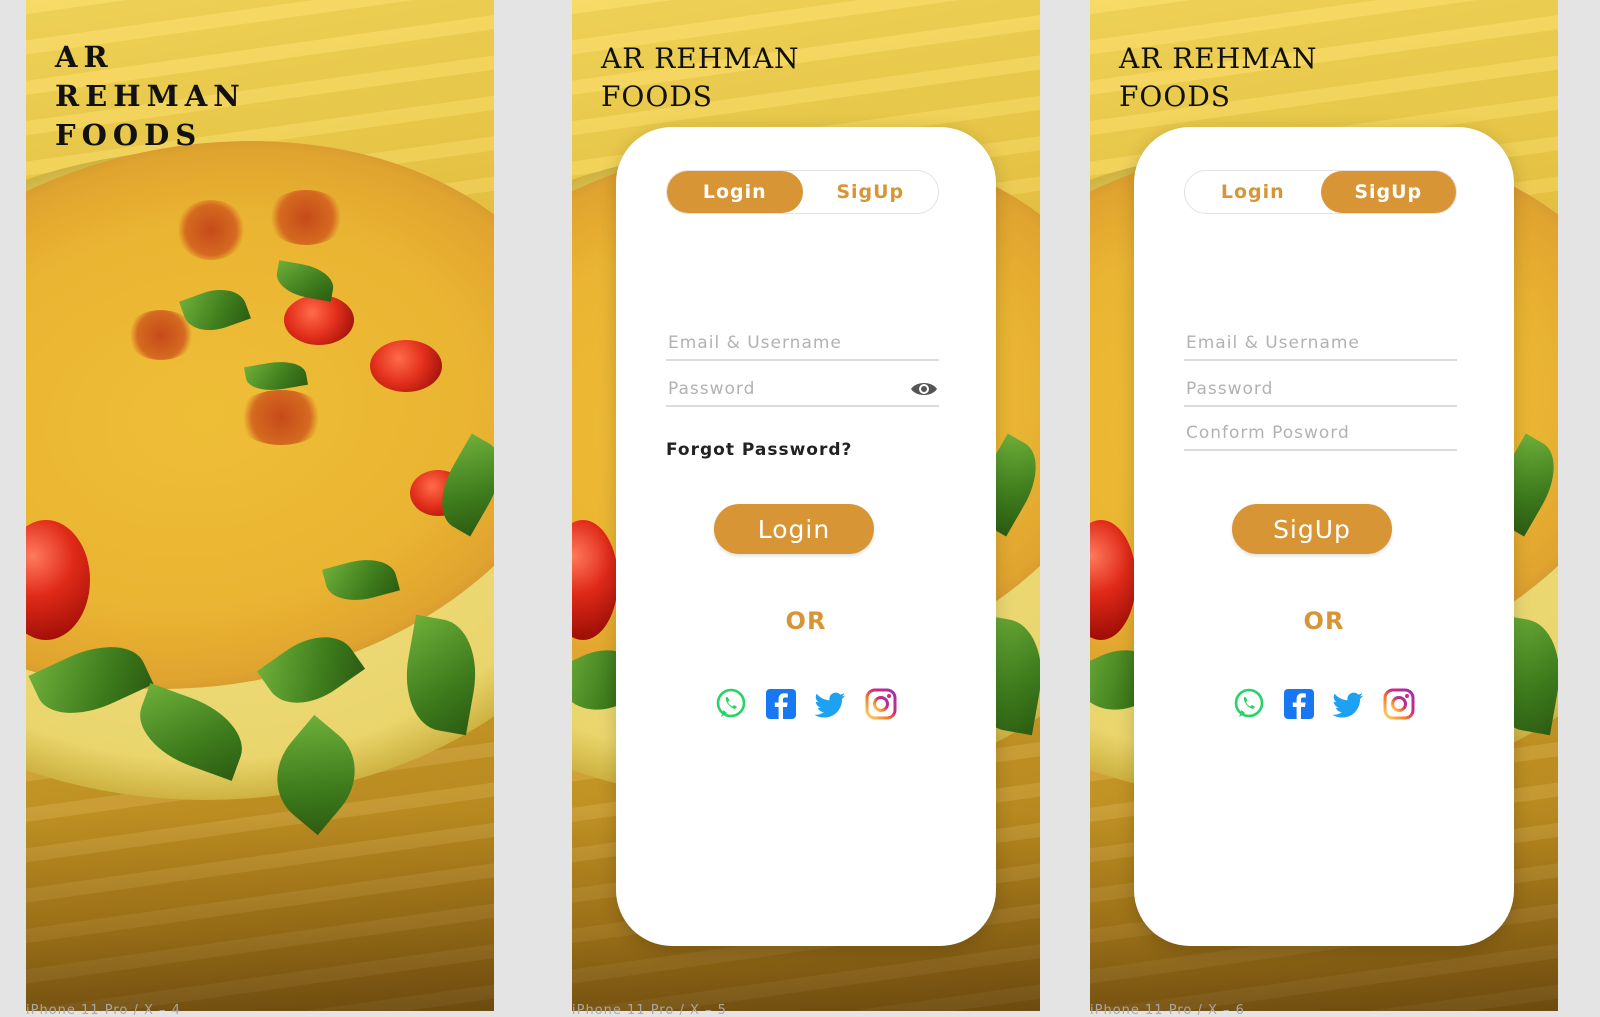 This screenshot has height=1017, width=1600. What do you see at coordinates (649, 1010) in the screenshot?
I see `artboard-caption: iPhone 11 Pro / X – 5` at bounding box center [649, 1010].